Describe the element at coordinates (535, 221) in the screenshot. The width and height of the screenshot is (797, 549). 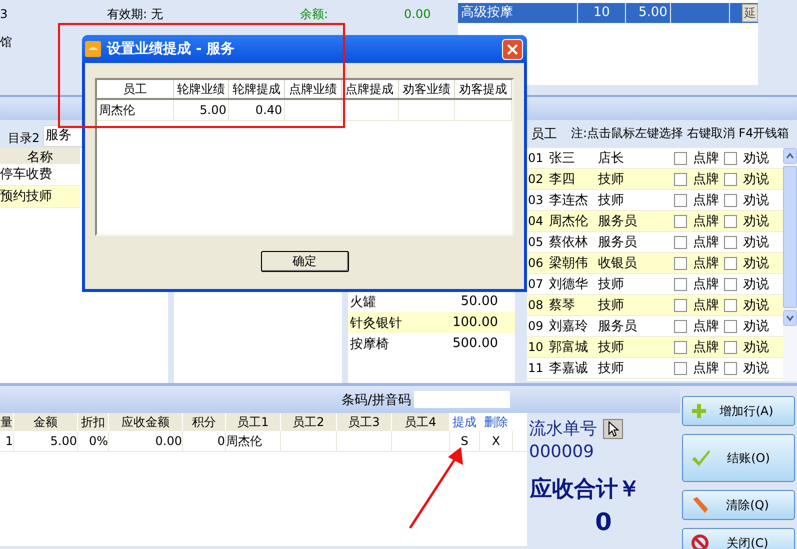
I see `staff-number: 04` at that location.